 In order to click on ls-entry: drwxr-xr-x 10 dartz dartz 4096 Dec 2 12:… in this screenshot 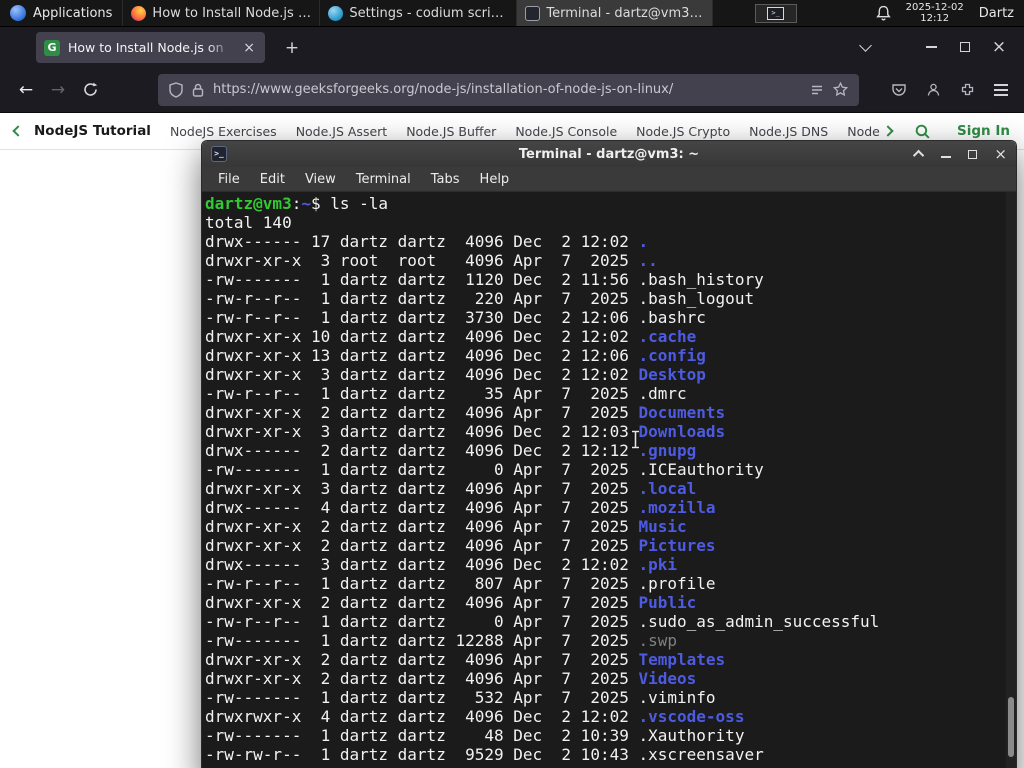, I will do `click(604, 336)`.